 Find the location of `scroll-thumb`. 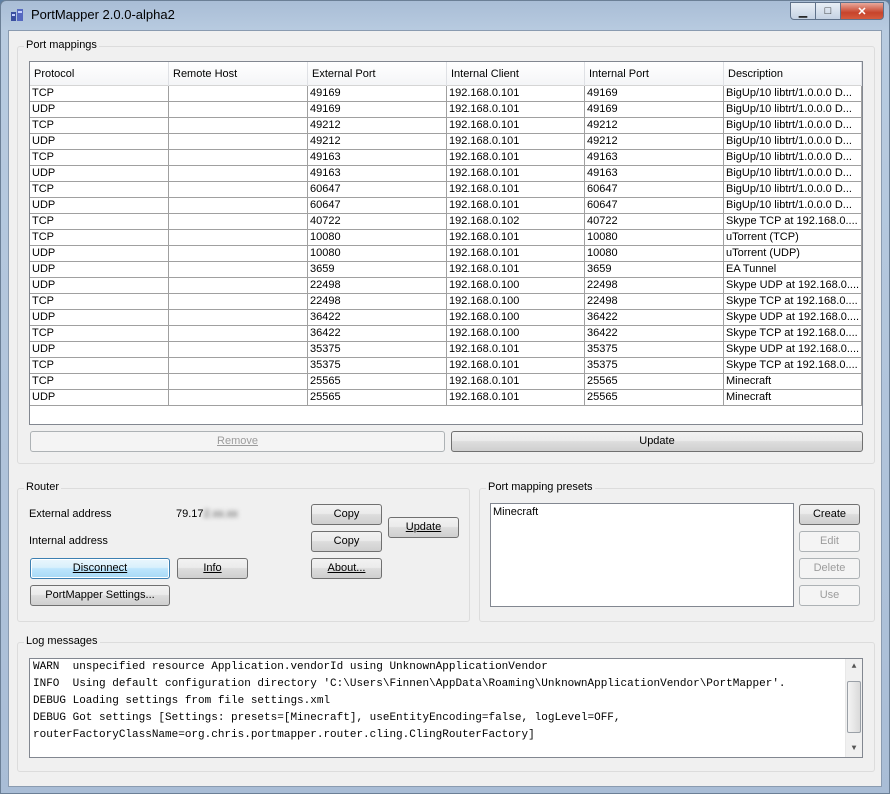

scroll-thumb is located at coordinates (854, 707).